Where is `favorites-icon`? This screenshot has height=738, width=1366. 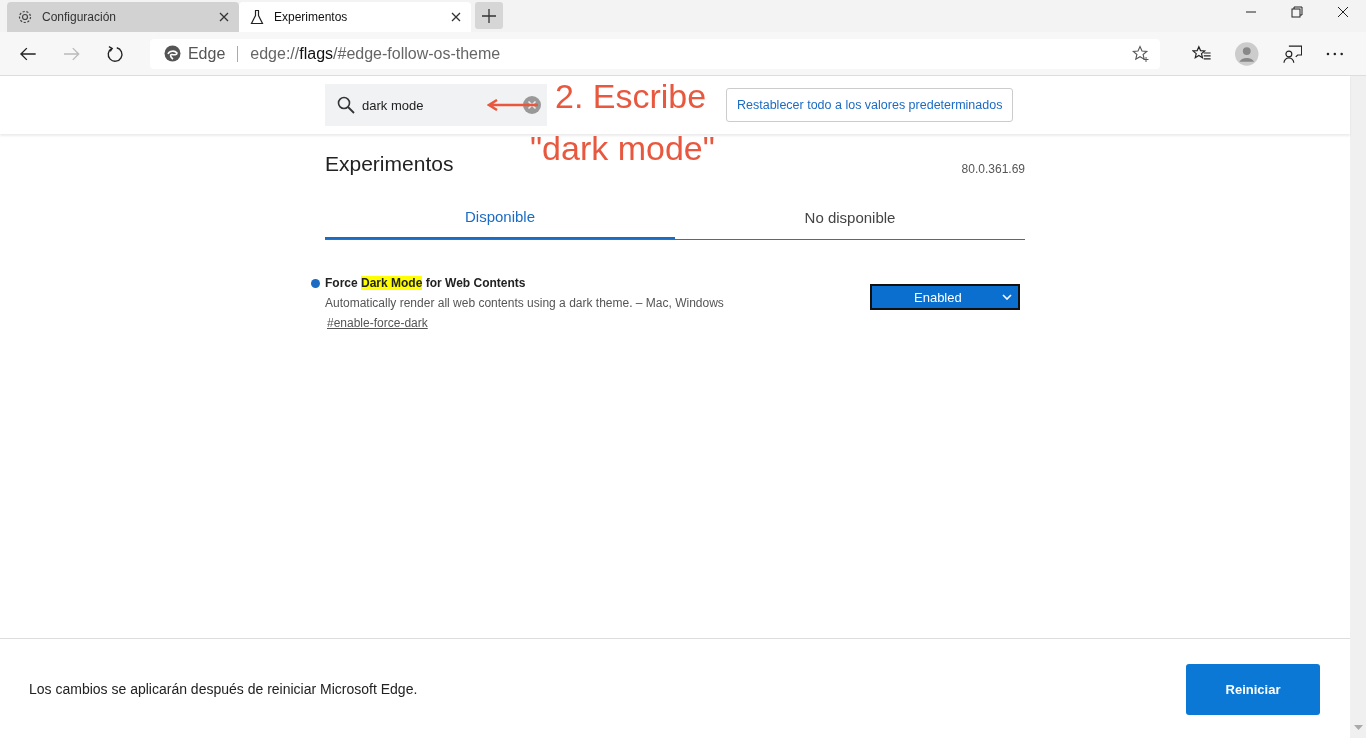 favorites-icon is located at coordinates (1201, 53).